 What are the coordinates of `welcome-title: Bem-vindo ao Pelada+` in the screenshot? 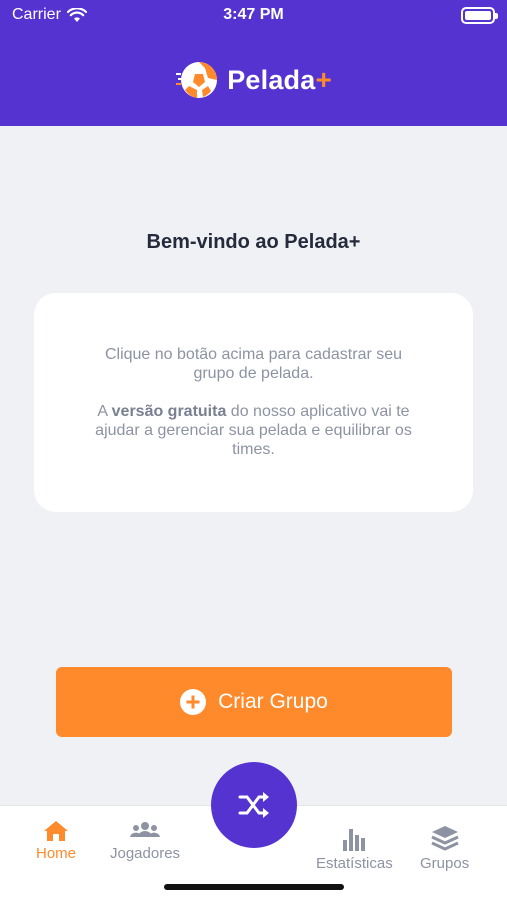 It's located at (253, 242).